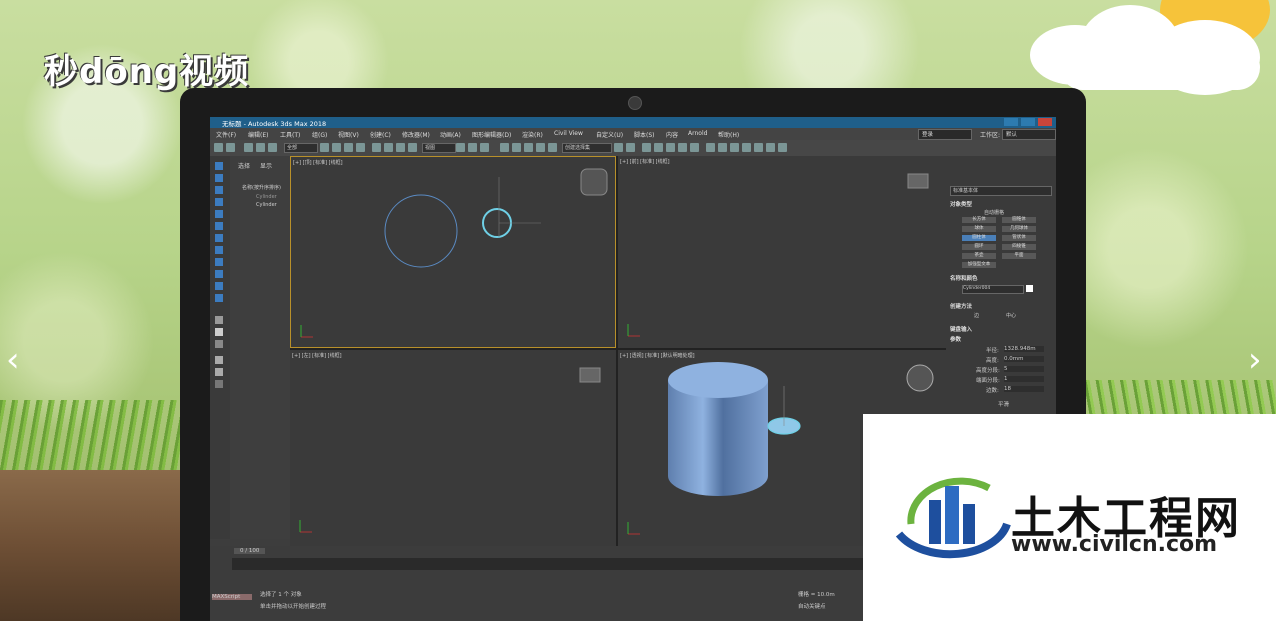  I want to click on menu-edit: 编辑(E), so click(258, 134).